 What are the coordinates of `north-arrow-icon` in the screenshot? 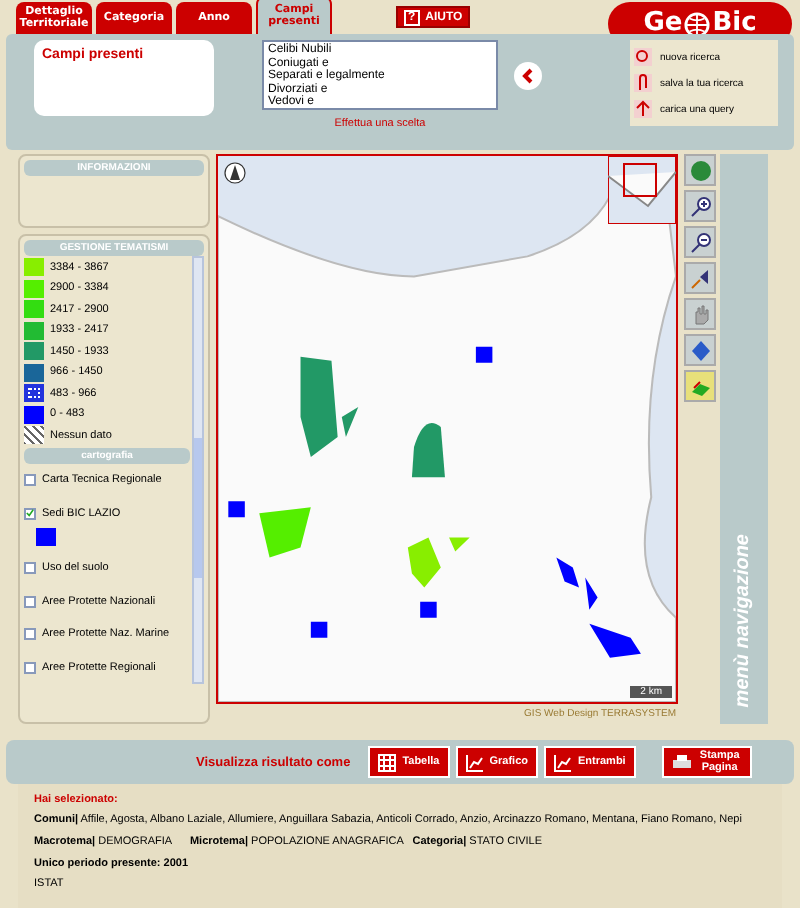 It's located at (235, 173).